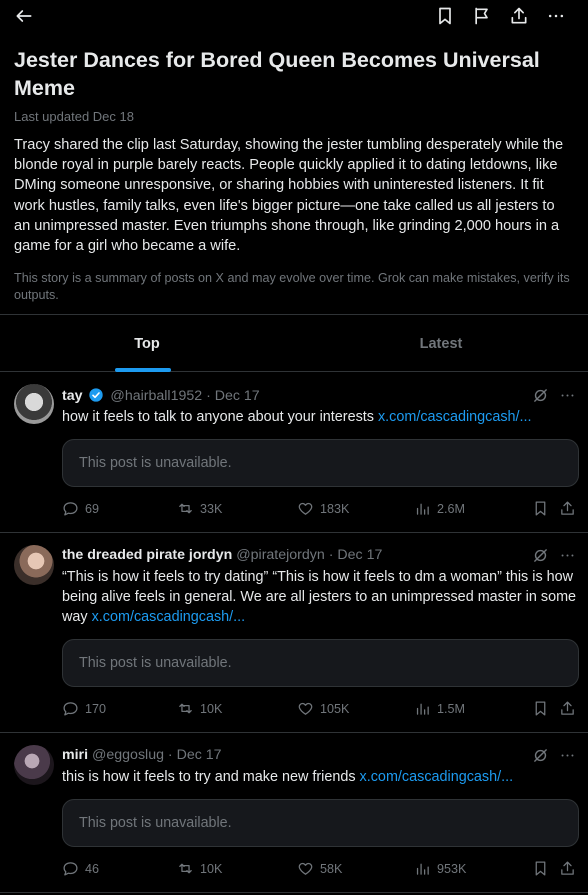  I want to click on like-count: 105K, so click(335, 708).